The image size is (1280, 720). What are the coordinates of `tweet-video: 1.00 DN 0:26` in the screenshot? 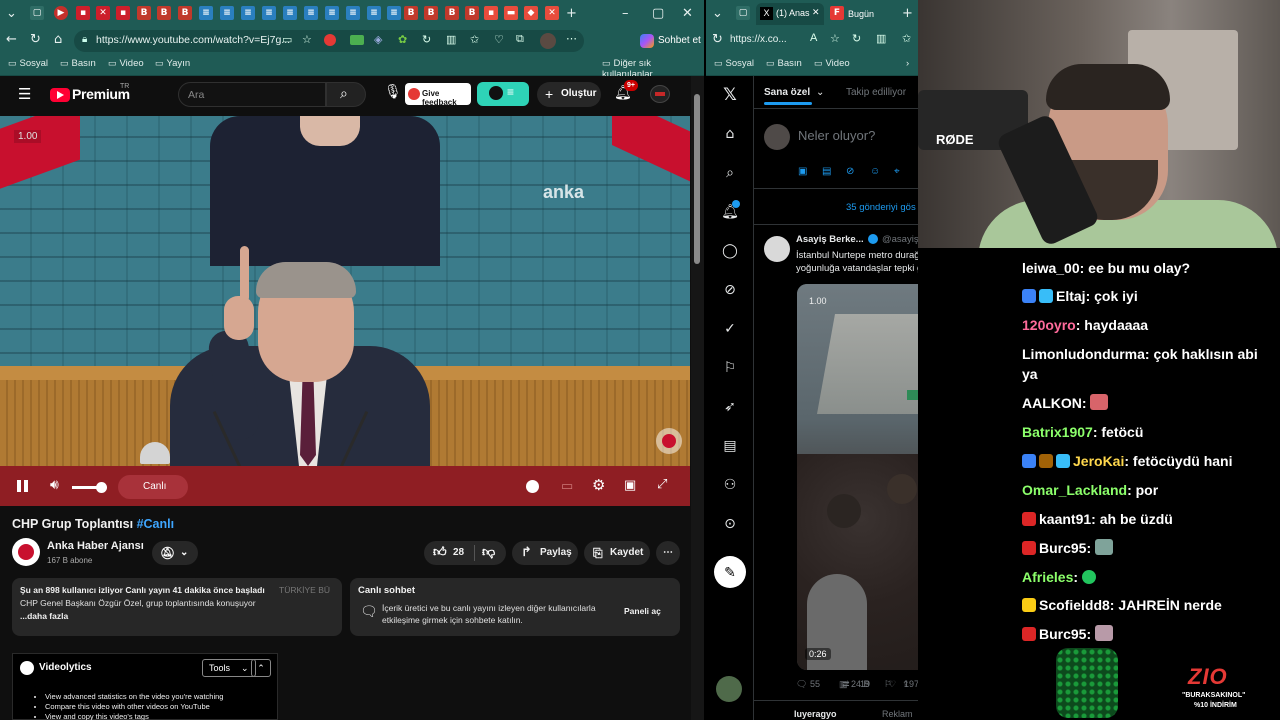 It's located at (857, 477).